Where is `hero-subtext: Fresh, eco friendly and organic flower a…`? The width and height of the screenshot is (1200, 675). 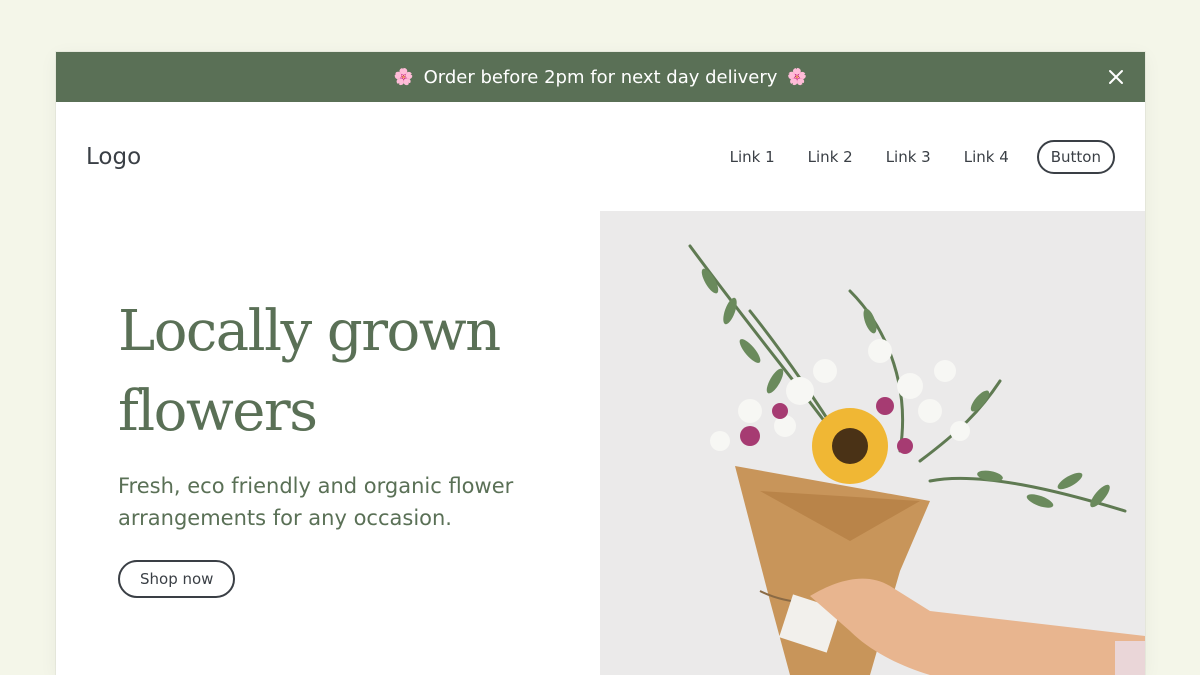
hero-subtext: Fresh, eco friendly and organic flower a… is located at coordinates (316, 502).